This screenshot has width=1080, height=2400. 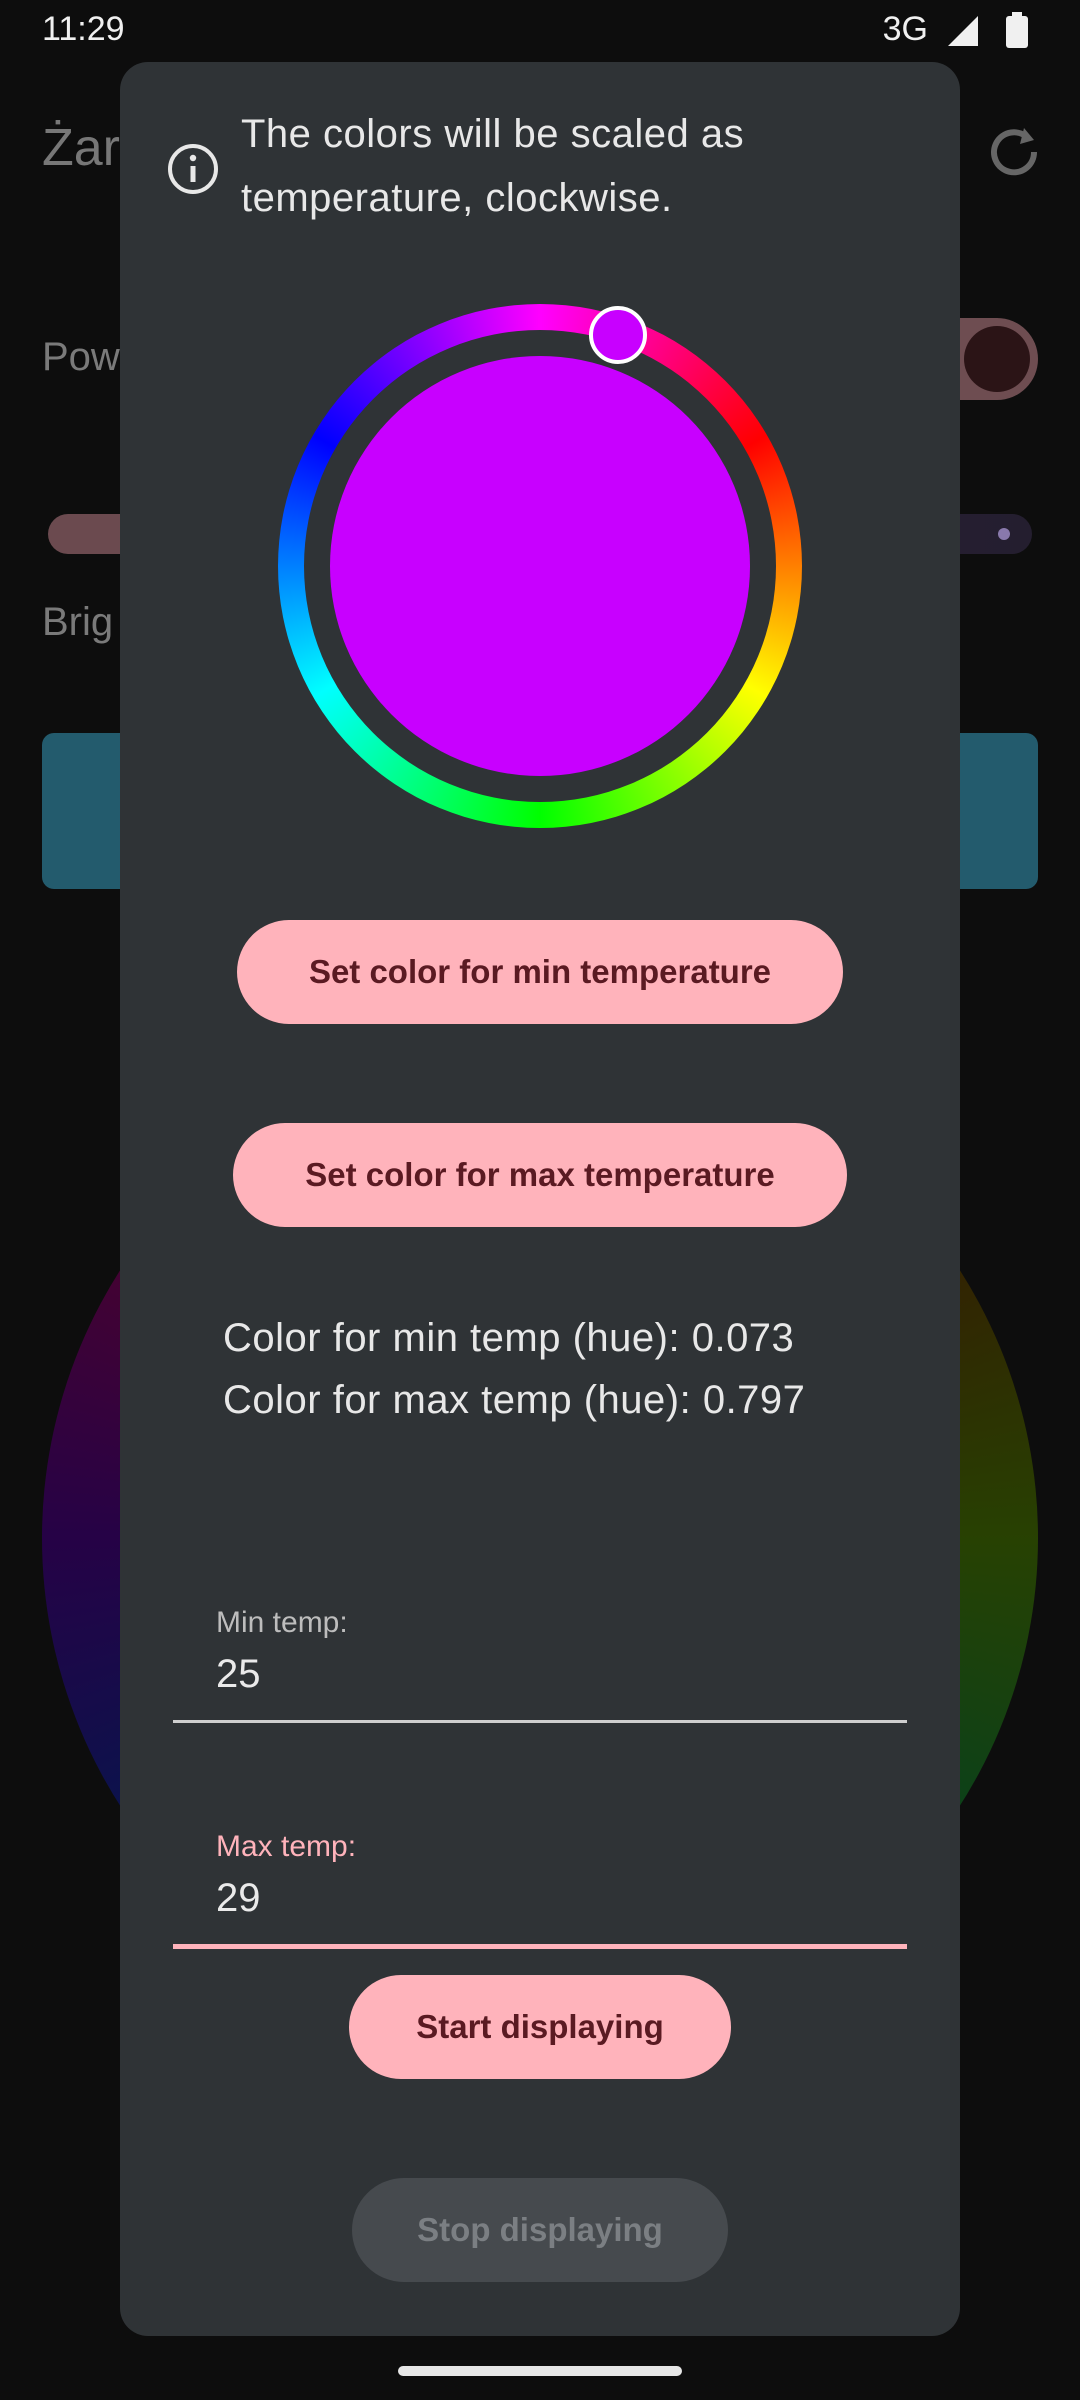 What do you see at coordinates (540, 1627) in the screenshot?
I see `min-temp-field: Min temp: 25` at bounding box center [540, 1627].